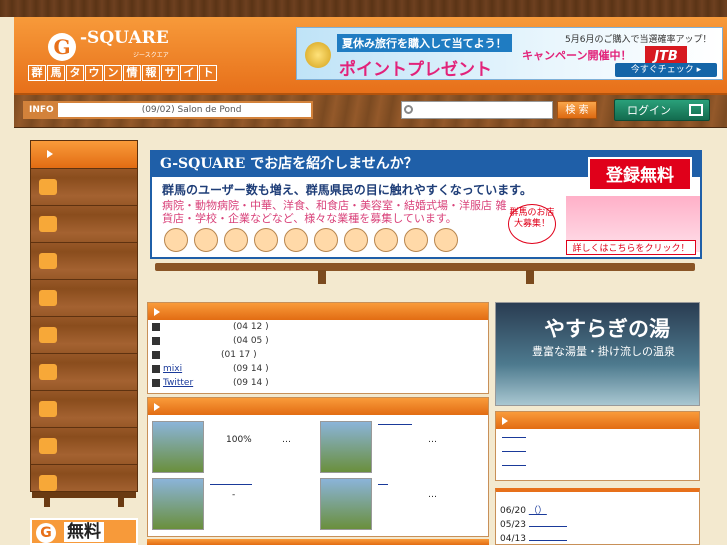 Image resolution: width=727 pixels, height=545 pixels. Describe the element at coordinates (41, 110) in the screenshot. I see `info-label: INFO` at that location.